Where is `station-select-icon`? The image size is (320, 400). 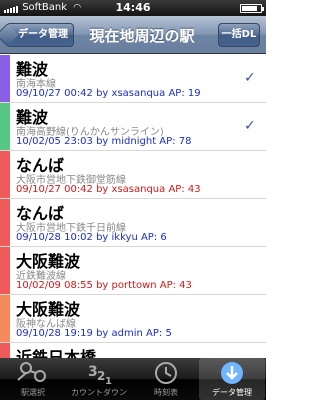
station-select-icon is located at coordinates (33, 372).